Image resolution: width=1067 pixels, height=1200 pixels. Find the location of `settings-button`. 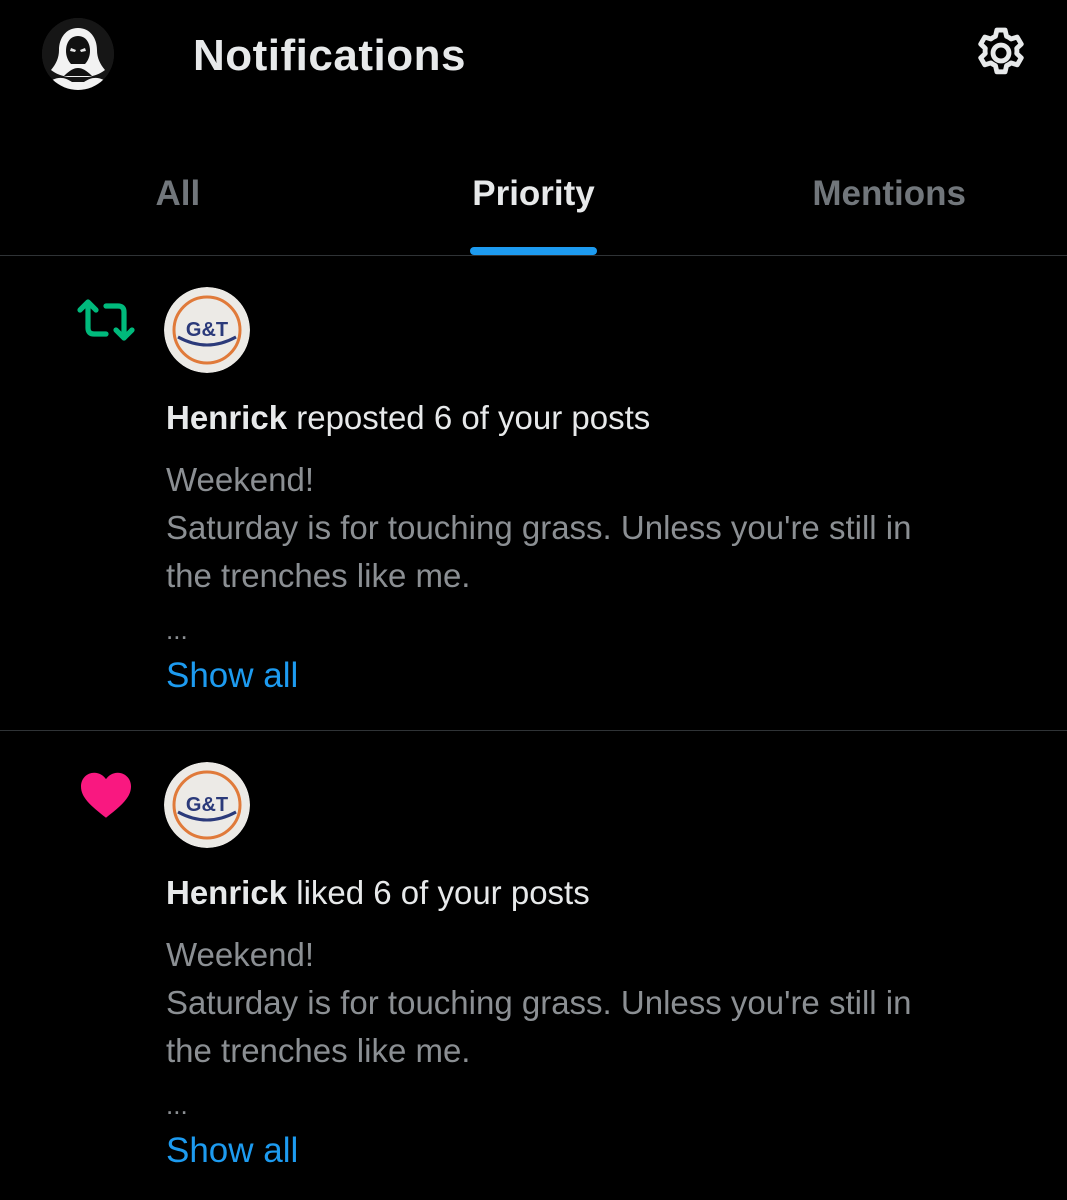

settings-button is located at coordinates (1001, 53).